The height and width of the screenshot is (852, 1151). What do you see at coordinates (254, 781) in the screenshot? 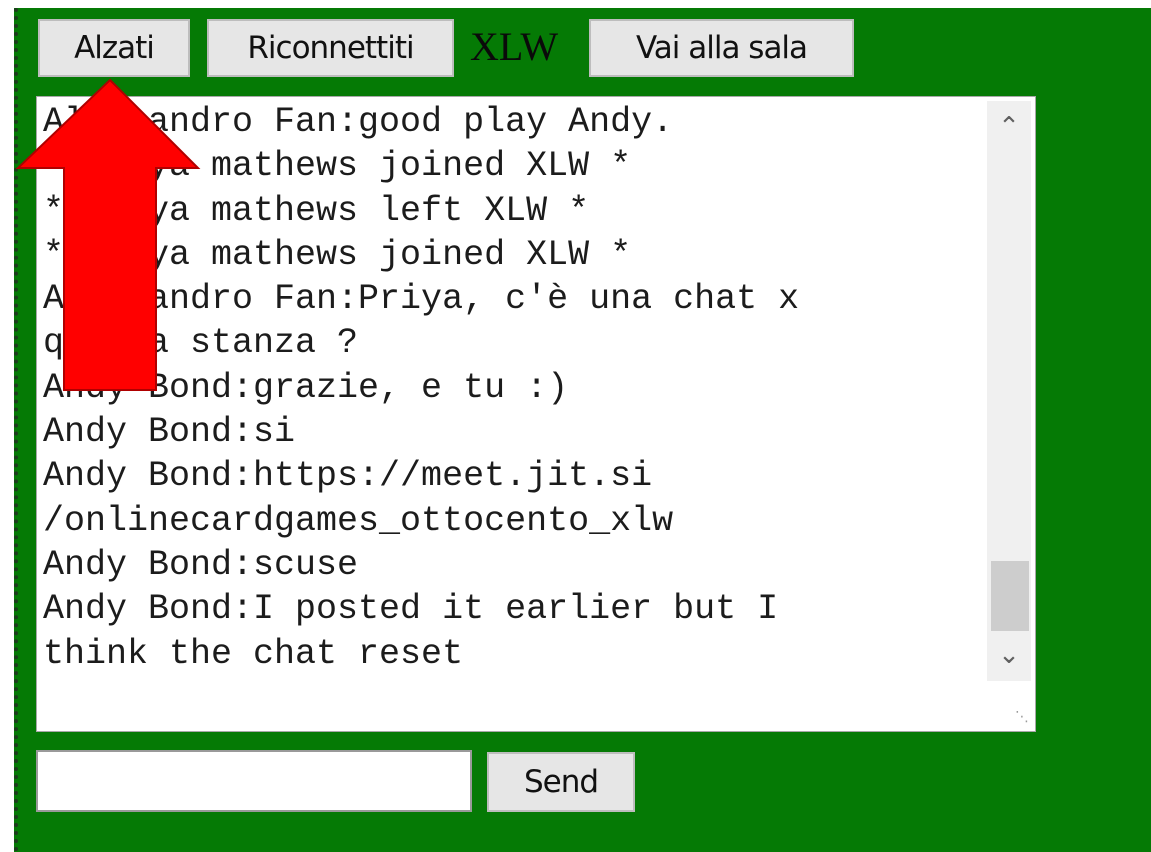
I see `message-input` at bounding box center [254, 781].